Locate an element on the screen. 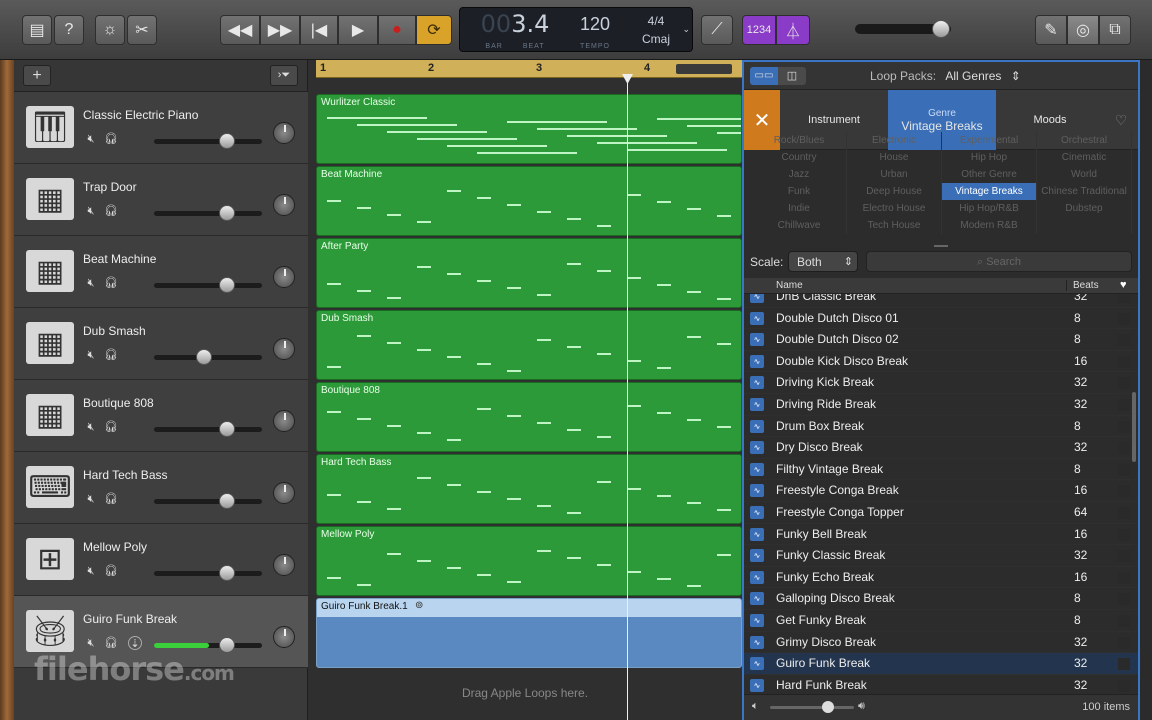 The height and width of the screenshot is (720, 1152). loop-row: ∿ DnB Classic Break 32 is located at coordinates (941, 301).